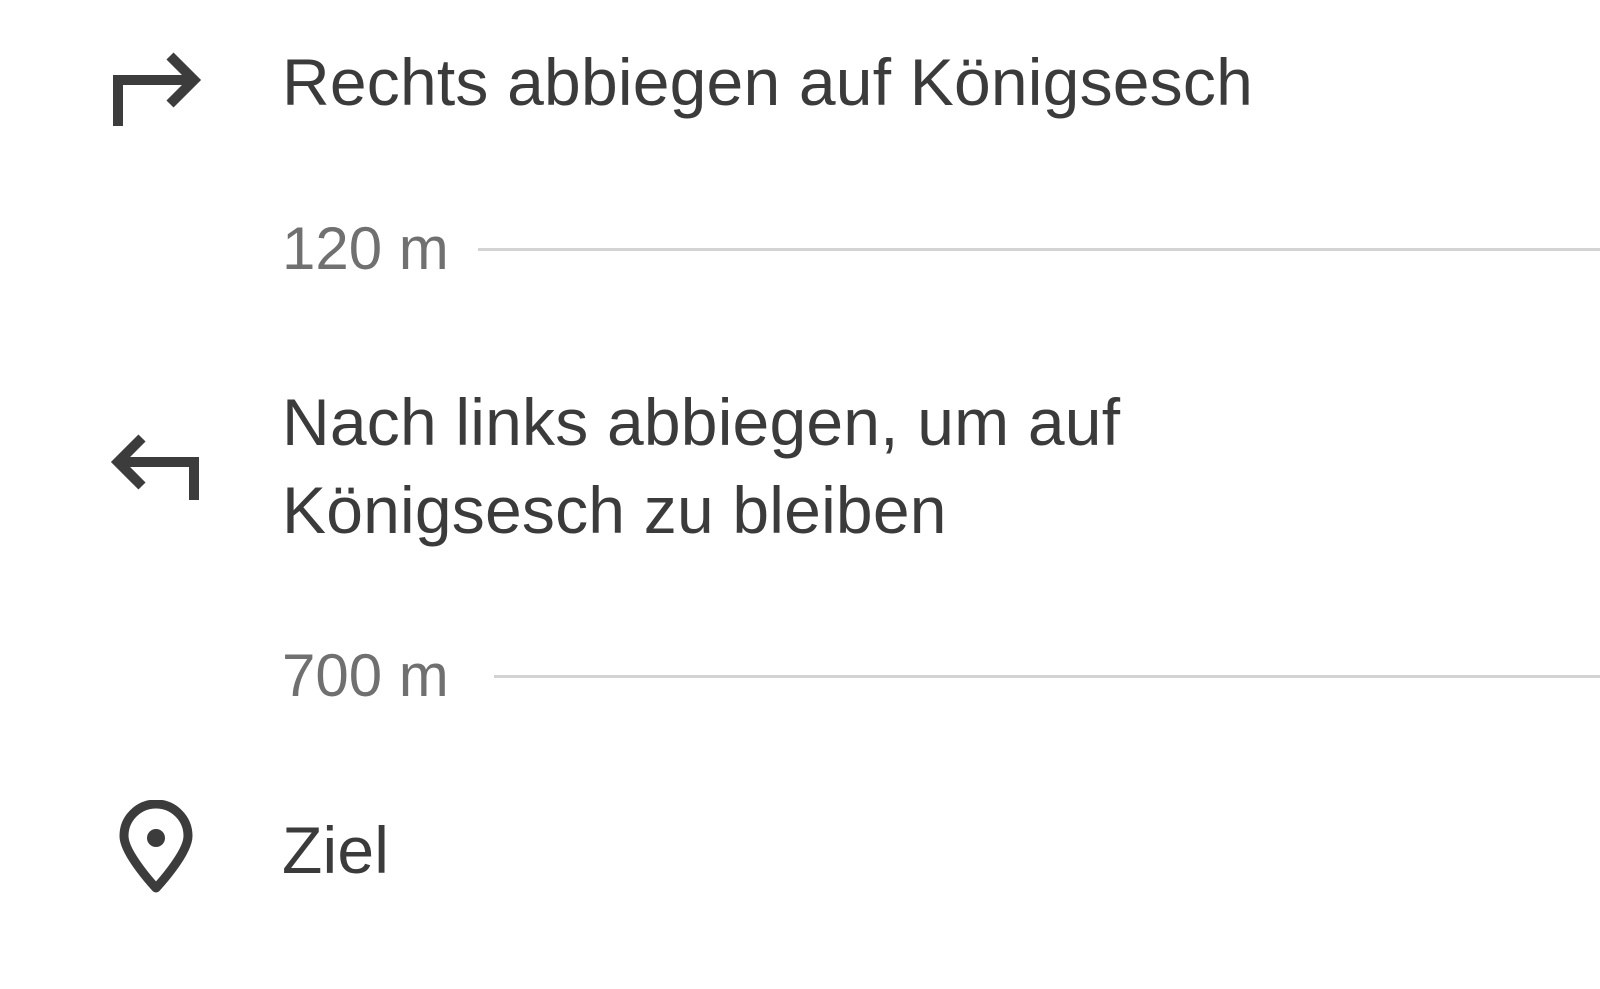 This screenshot has height=989, width=1600. What do you see at coordinates (156, 848) in the screenshot?
I see `location-pin-icon` at bounding box center [156, 848].